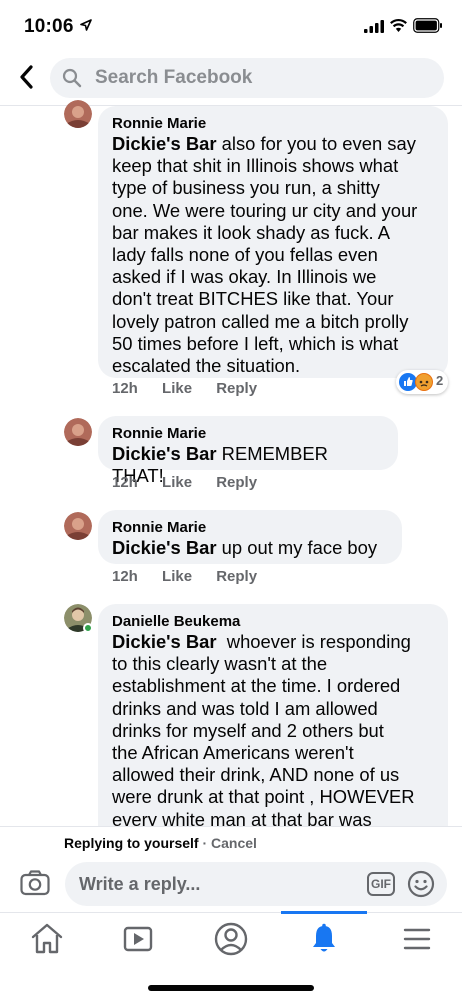 The height and width of the screenshot is (1000, 462). What do you see at coordinates (427, 25) in the screenshot?
I see `battery-icon` at bounding box center [427, 25].